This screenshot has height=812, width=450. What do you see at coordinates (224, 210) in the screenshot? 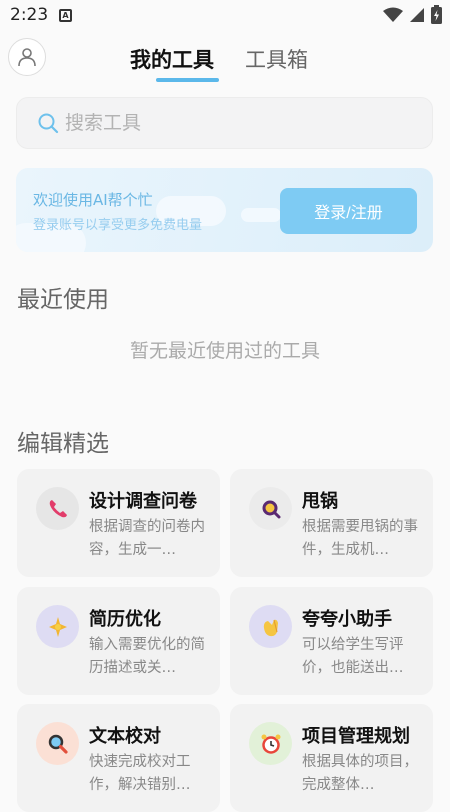
I see `login-banner: 欢迎使用AI帮个忙 登录账号以享受更多免费电量 登录/注册` at bounding box center [224, 210].